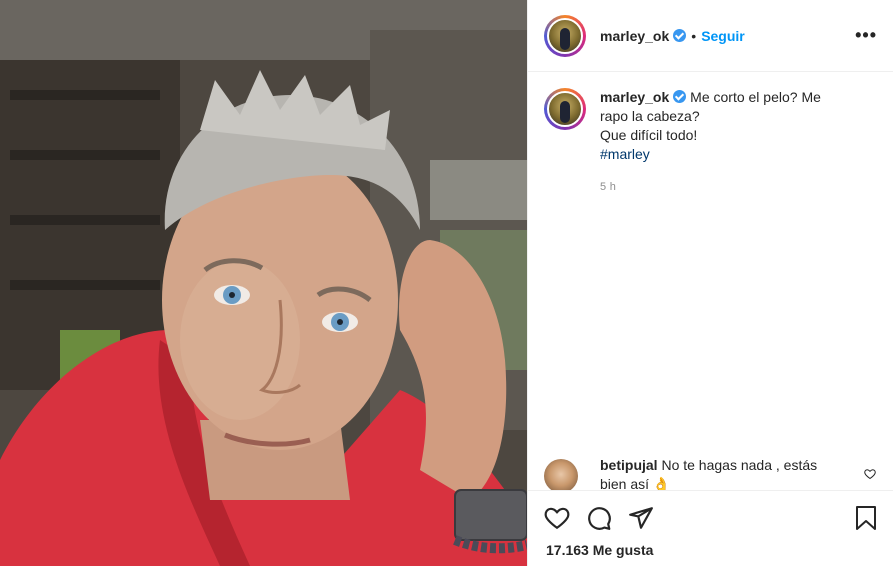 This screenshot has width=893, height=566. Describe the element at coordinates (634, 36) in the screenshot. I see `author-username: marley_ok` at that location.